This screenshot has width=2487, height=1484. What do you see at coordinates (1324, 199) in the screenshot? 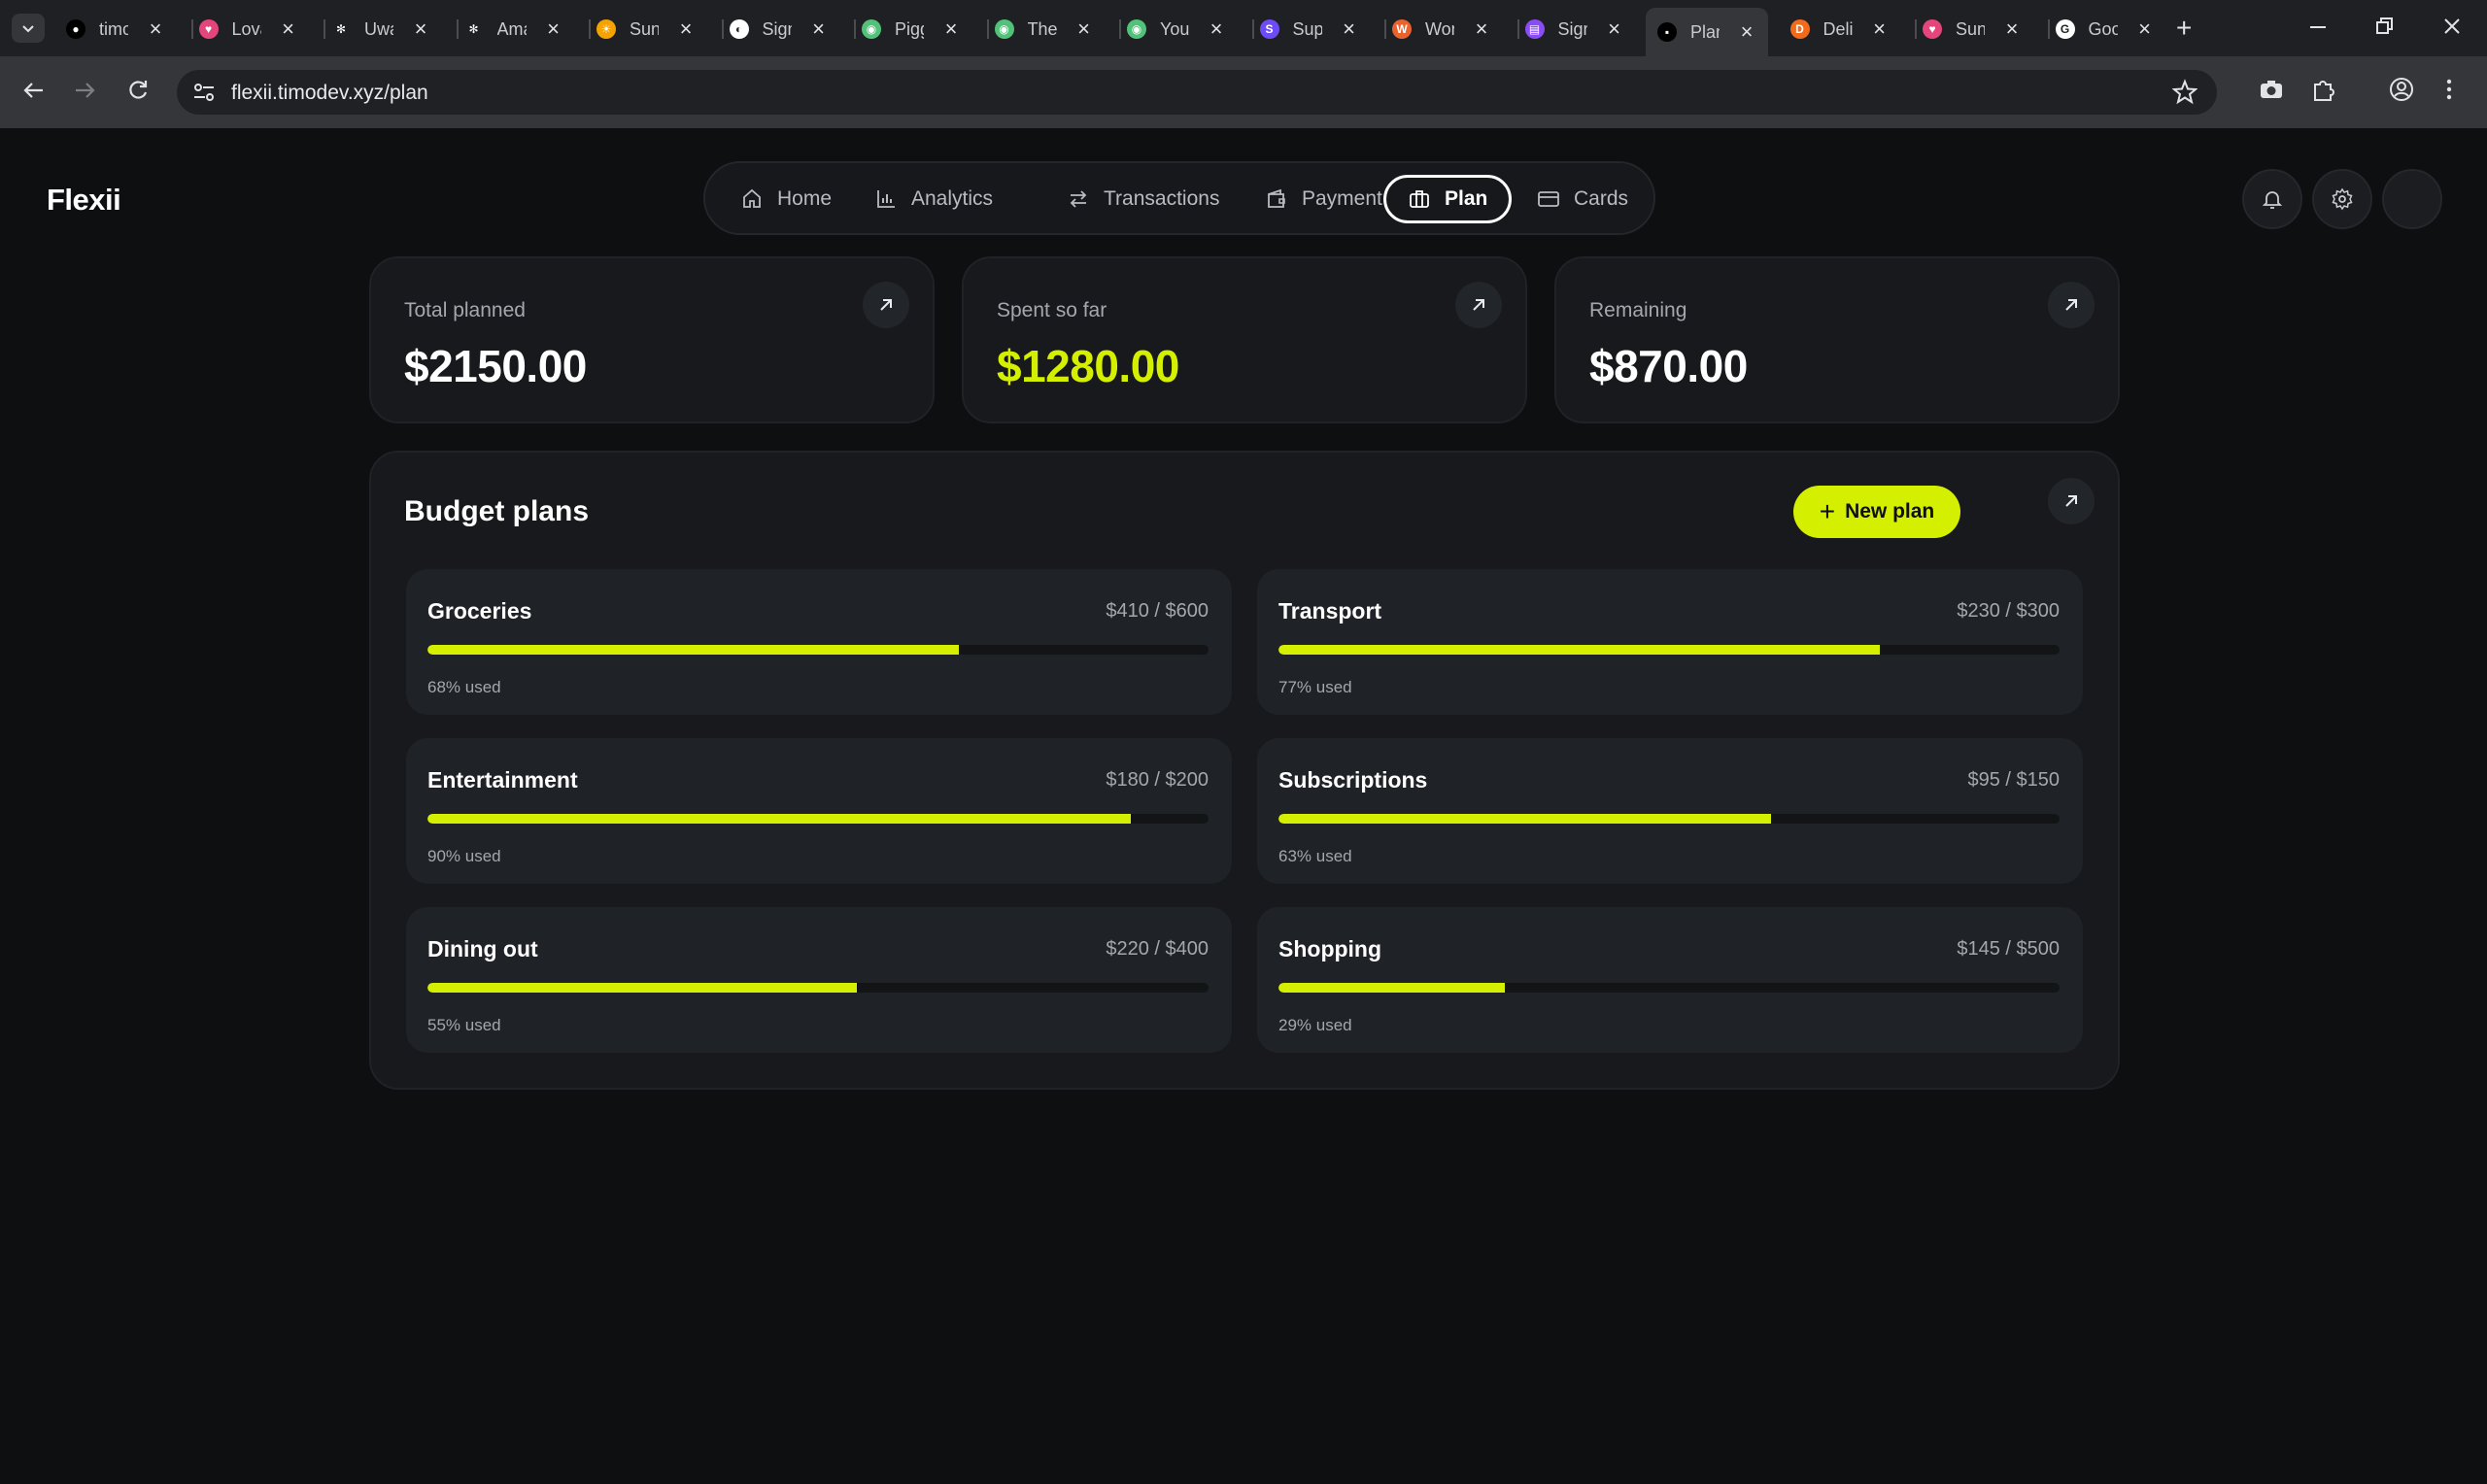
I see `nav-payment: Payment` at bounding box center [1324, 199].